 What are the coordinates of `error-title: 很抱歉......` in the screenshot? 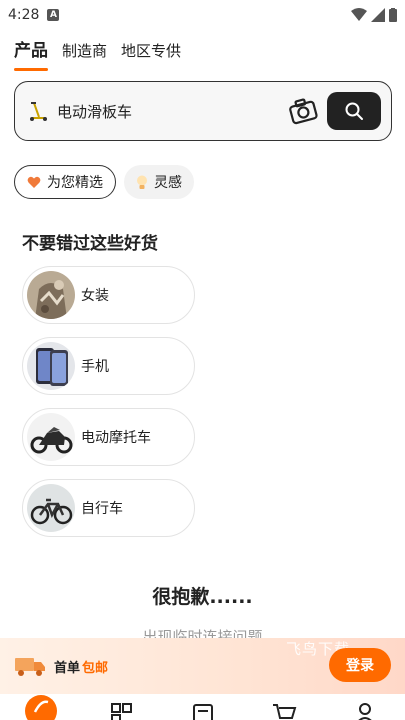 It's located at (202, 597).